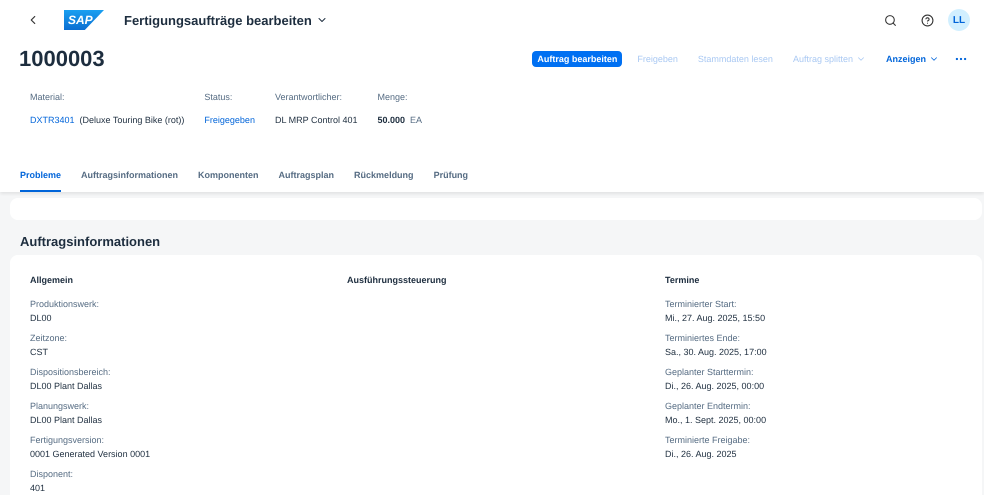 The height and width of the screenshot is (495, 984). What do you see at coordinates (708, 440) in the screenshot?
I see `field-label: Terminierte Freigabe:` at bounding box center [708, 440].